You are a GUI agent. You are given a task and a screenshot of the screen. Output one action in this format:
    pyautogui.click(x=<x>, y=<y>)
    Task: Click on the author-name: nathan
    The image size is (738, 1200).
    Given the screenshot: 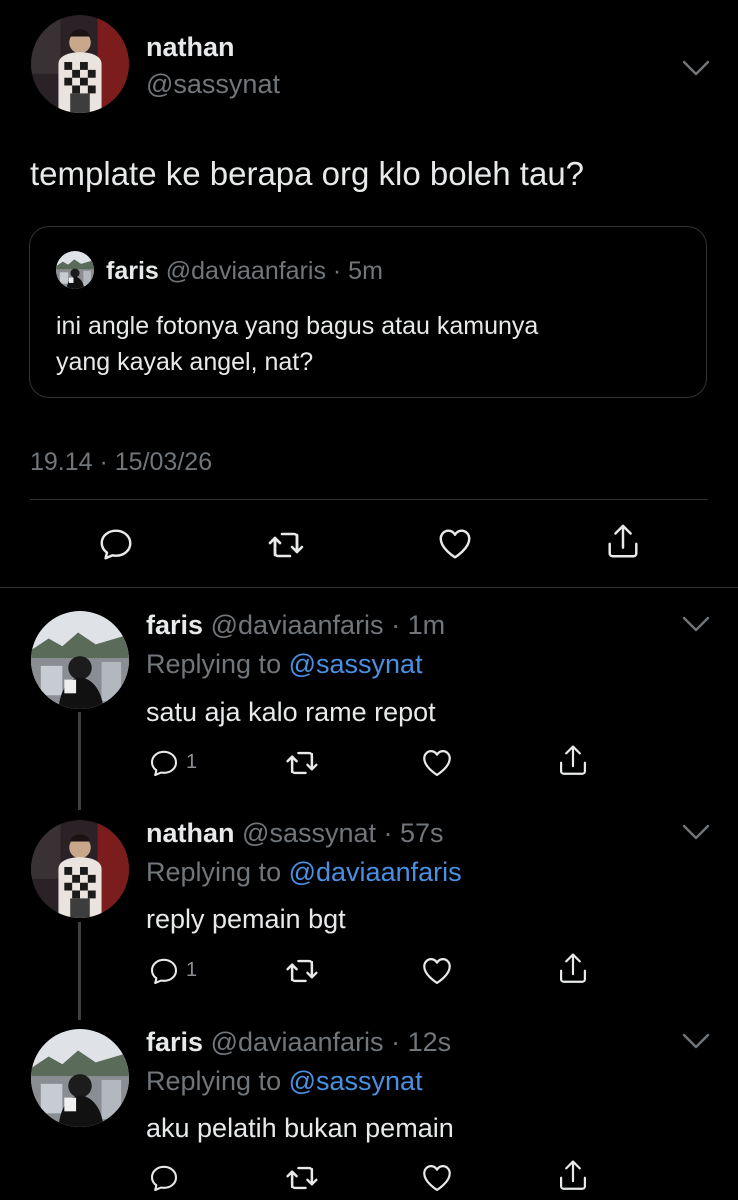 What is the action you would take?
    pyautogui.click(x=190, y=47)
    